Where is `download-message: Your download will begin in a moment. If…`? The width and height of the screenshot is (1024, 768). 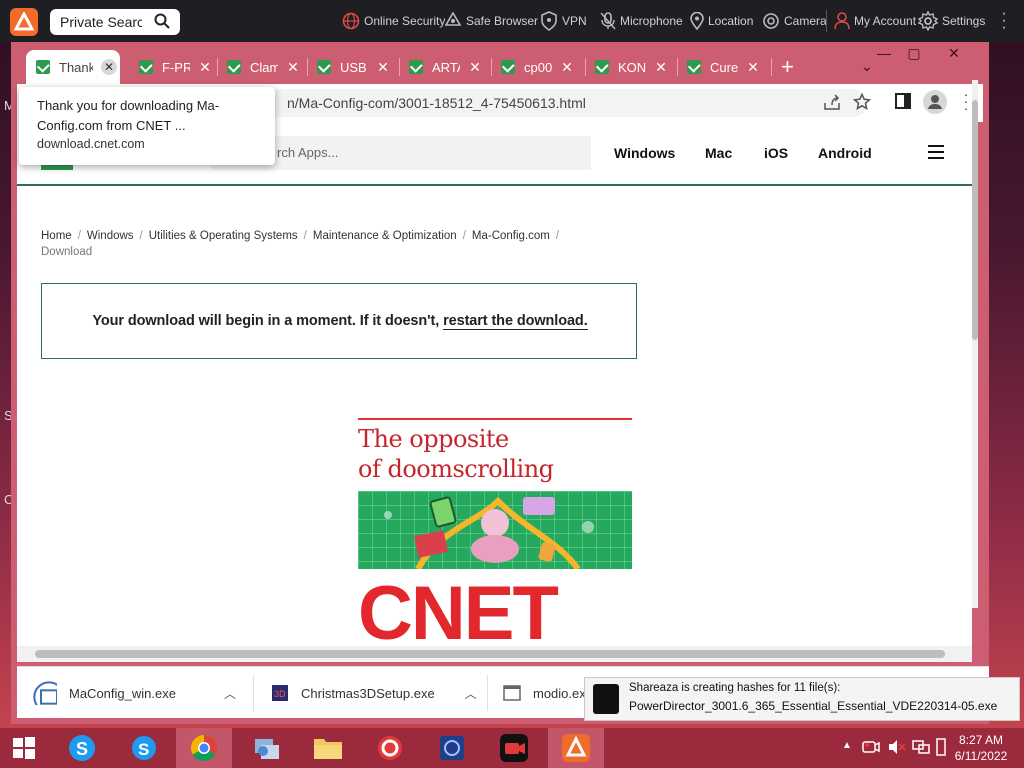
download-message: Your download will begin in a moment. If… is located at coordinates (340, 321).